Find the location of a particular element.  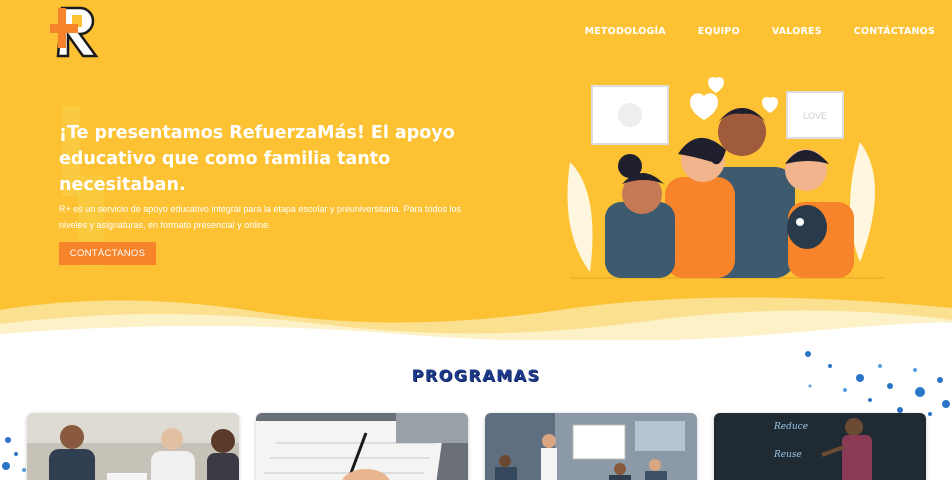

classroom-photo is located at coordinates (591, 446).